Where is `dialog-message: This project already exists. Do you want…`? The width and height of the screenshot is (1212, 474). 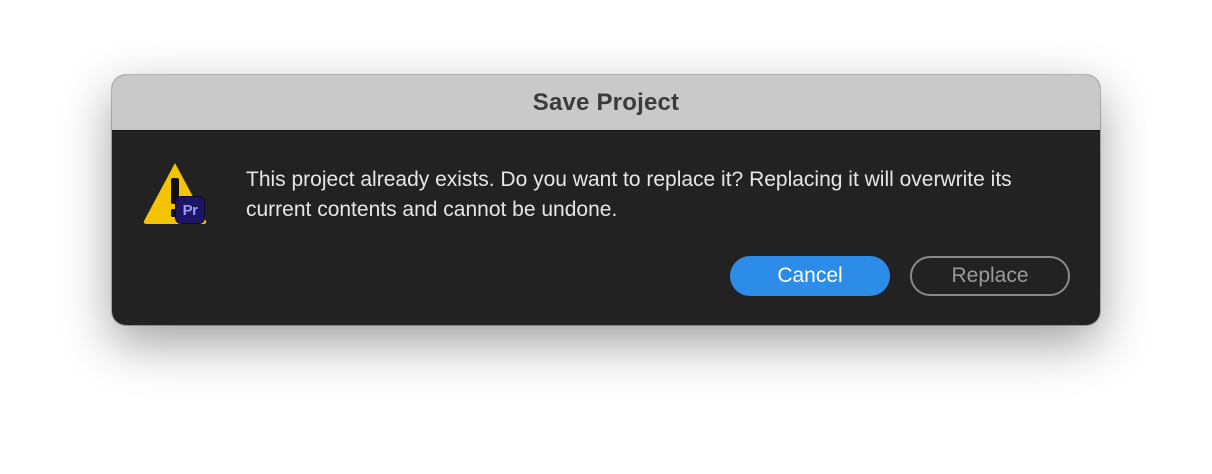
dialog-message: This project already exists. Do you want… is located at coordinates (629, 194).